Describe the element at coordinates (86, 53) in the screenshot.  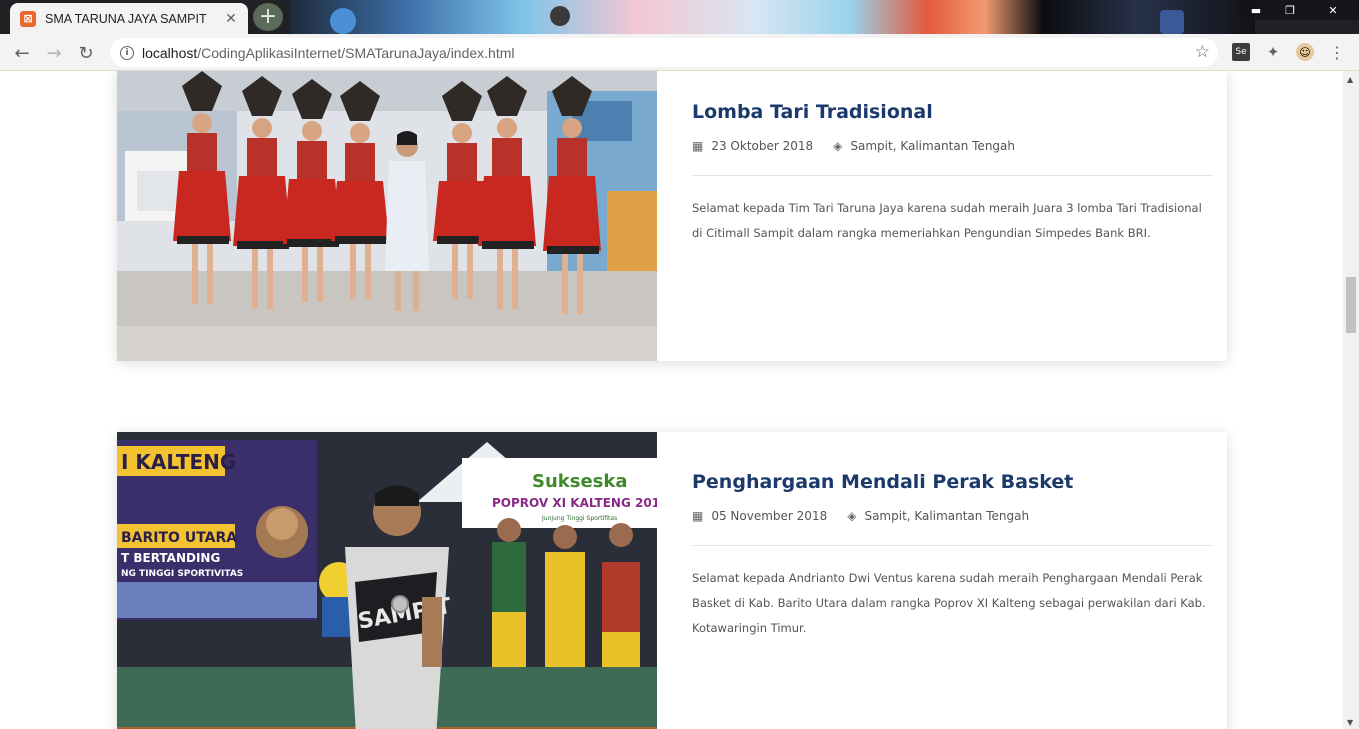
I see `reload-icon: ↻` at that location.